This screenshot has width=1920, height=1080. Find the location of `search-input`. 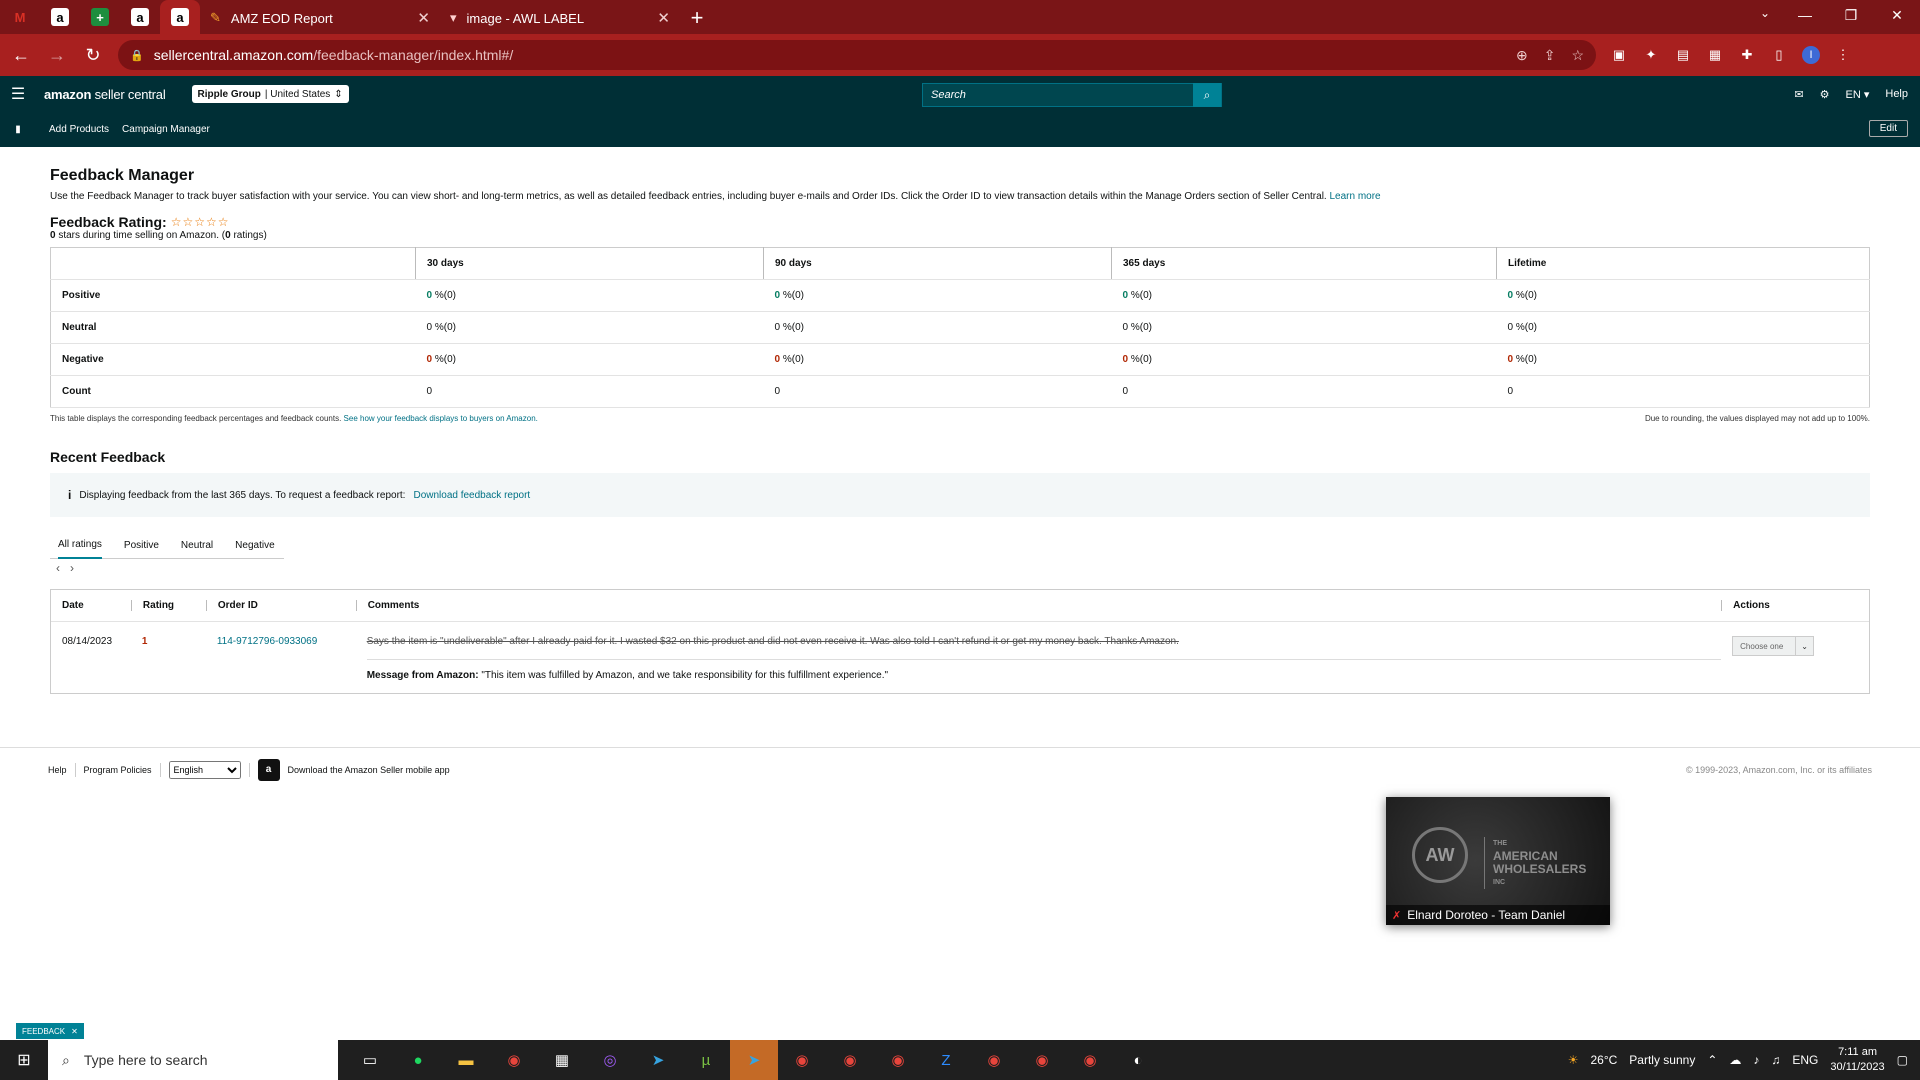

search-input is located at coordinates (1058, 95).